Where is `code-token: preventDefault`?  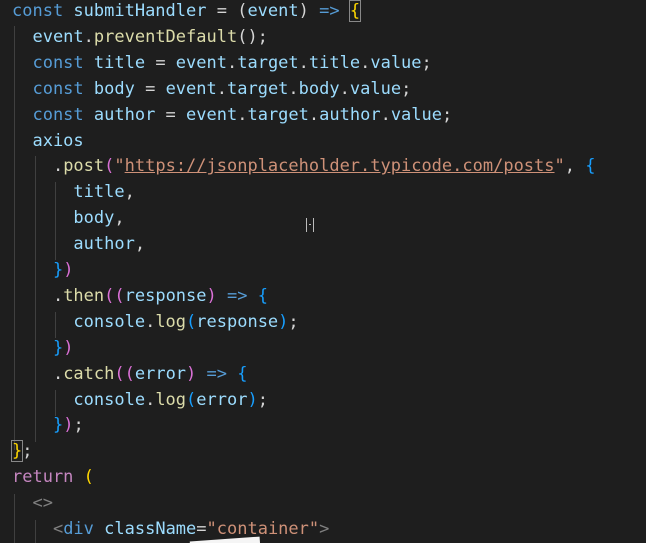 code-token: preventDefault is located at coordinates (165, 36).